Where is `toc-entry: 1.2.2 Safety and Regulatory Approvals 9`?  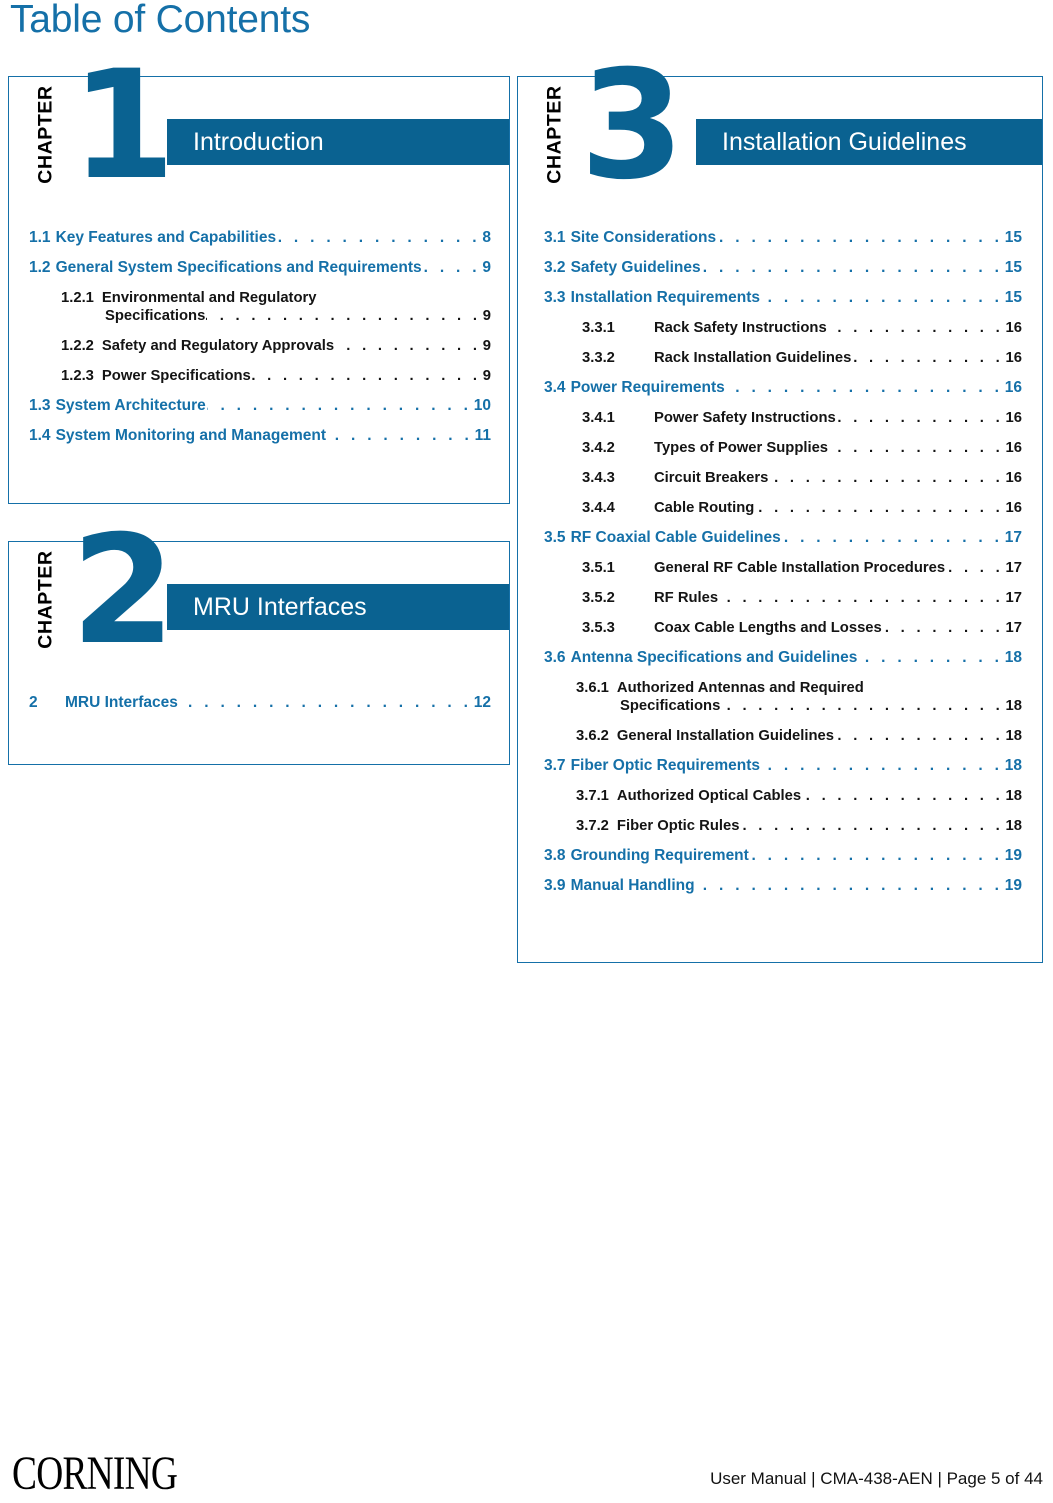 toc-entry: 1.2.2 Safety and Regulatory Approvals 9 is located at coordinates (260, 346).